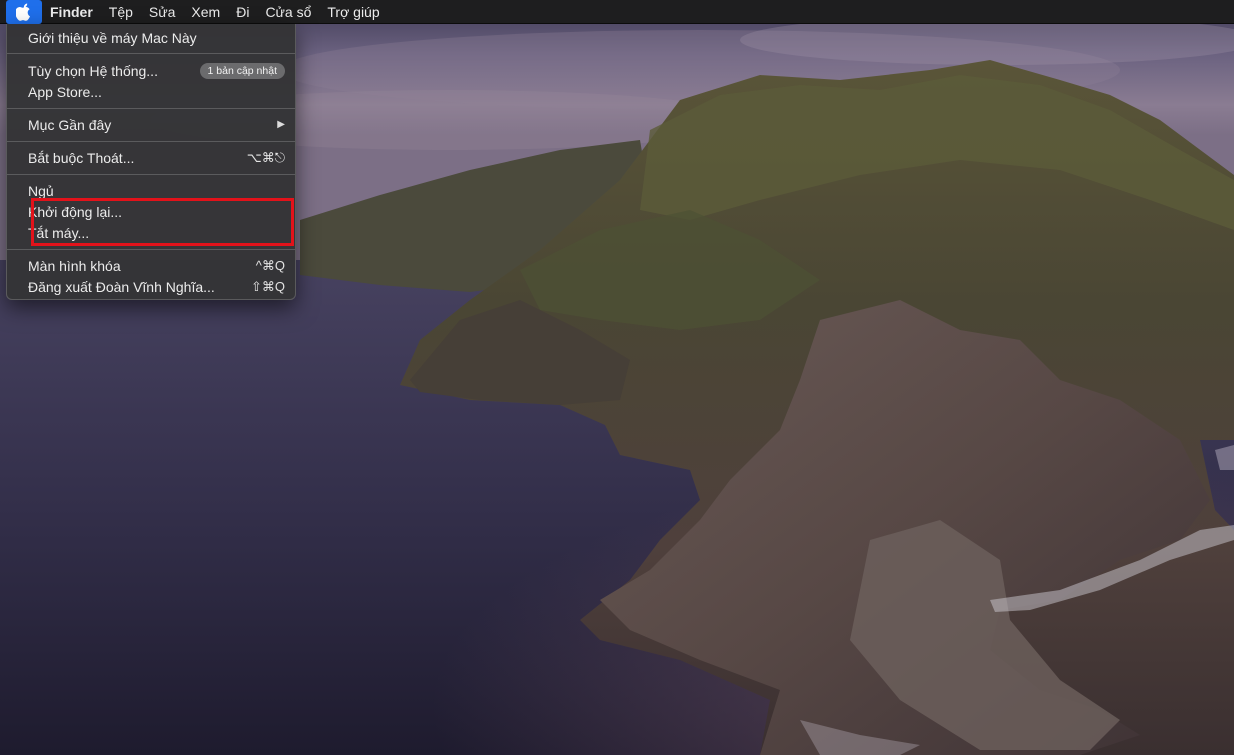  I want to click on update-badge: 1 bản cập nhật, so click(242, 70).